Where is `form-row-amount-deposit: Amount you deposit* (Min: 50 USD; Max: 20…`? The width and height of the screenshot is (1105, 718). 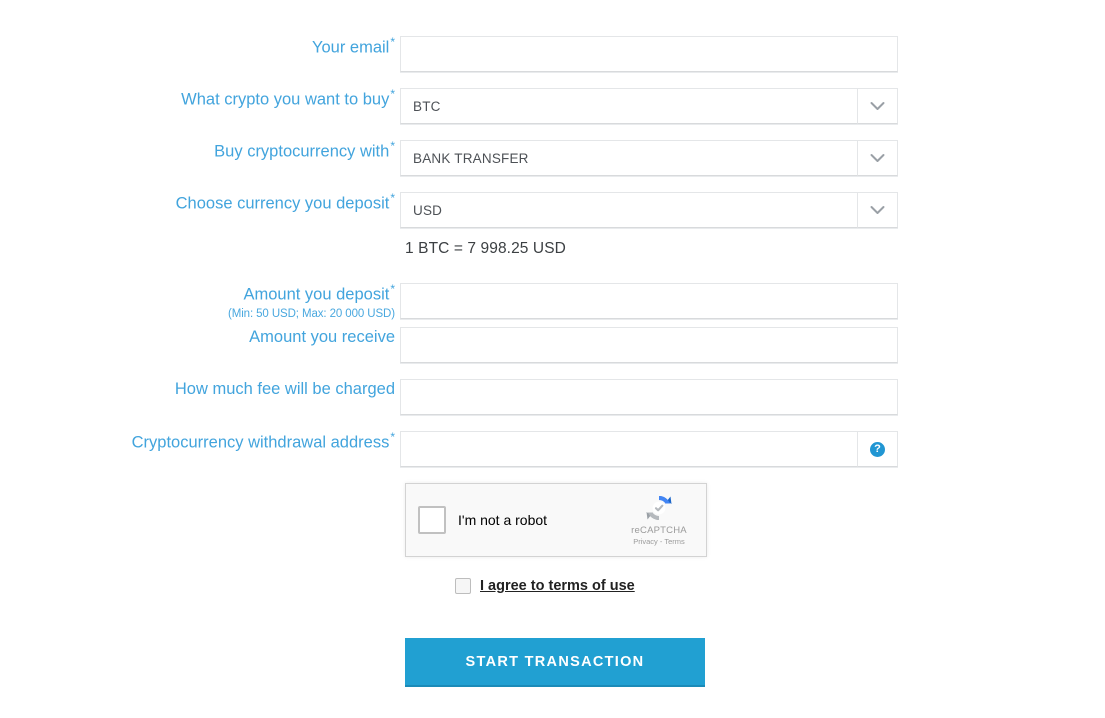
form-row-amount-deposit: Amount you deposit* (Min: 50 USD; Max: 20… is located at coordinates (449, 302).